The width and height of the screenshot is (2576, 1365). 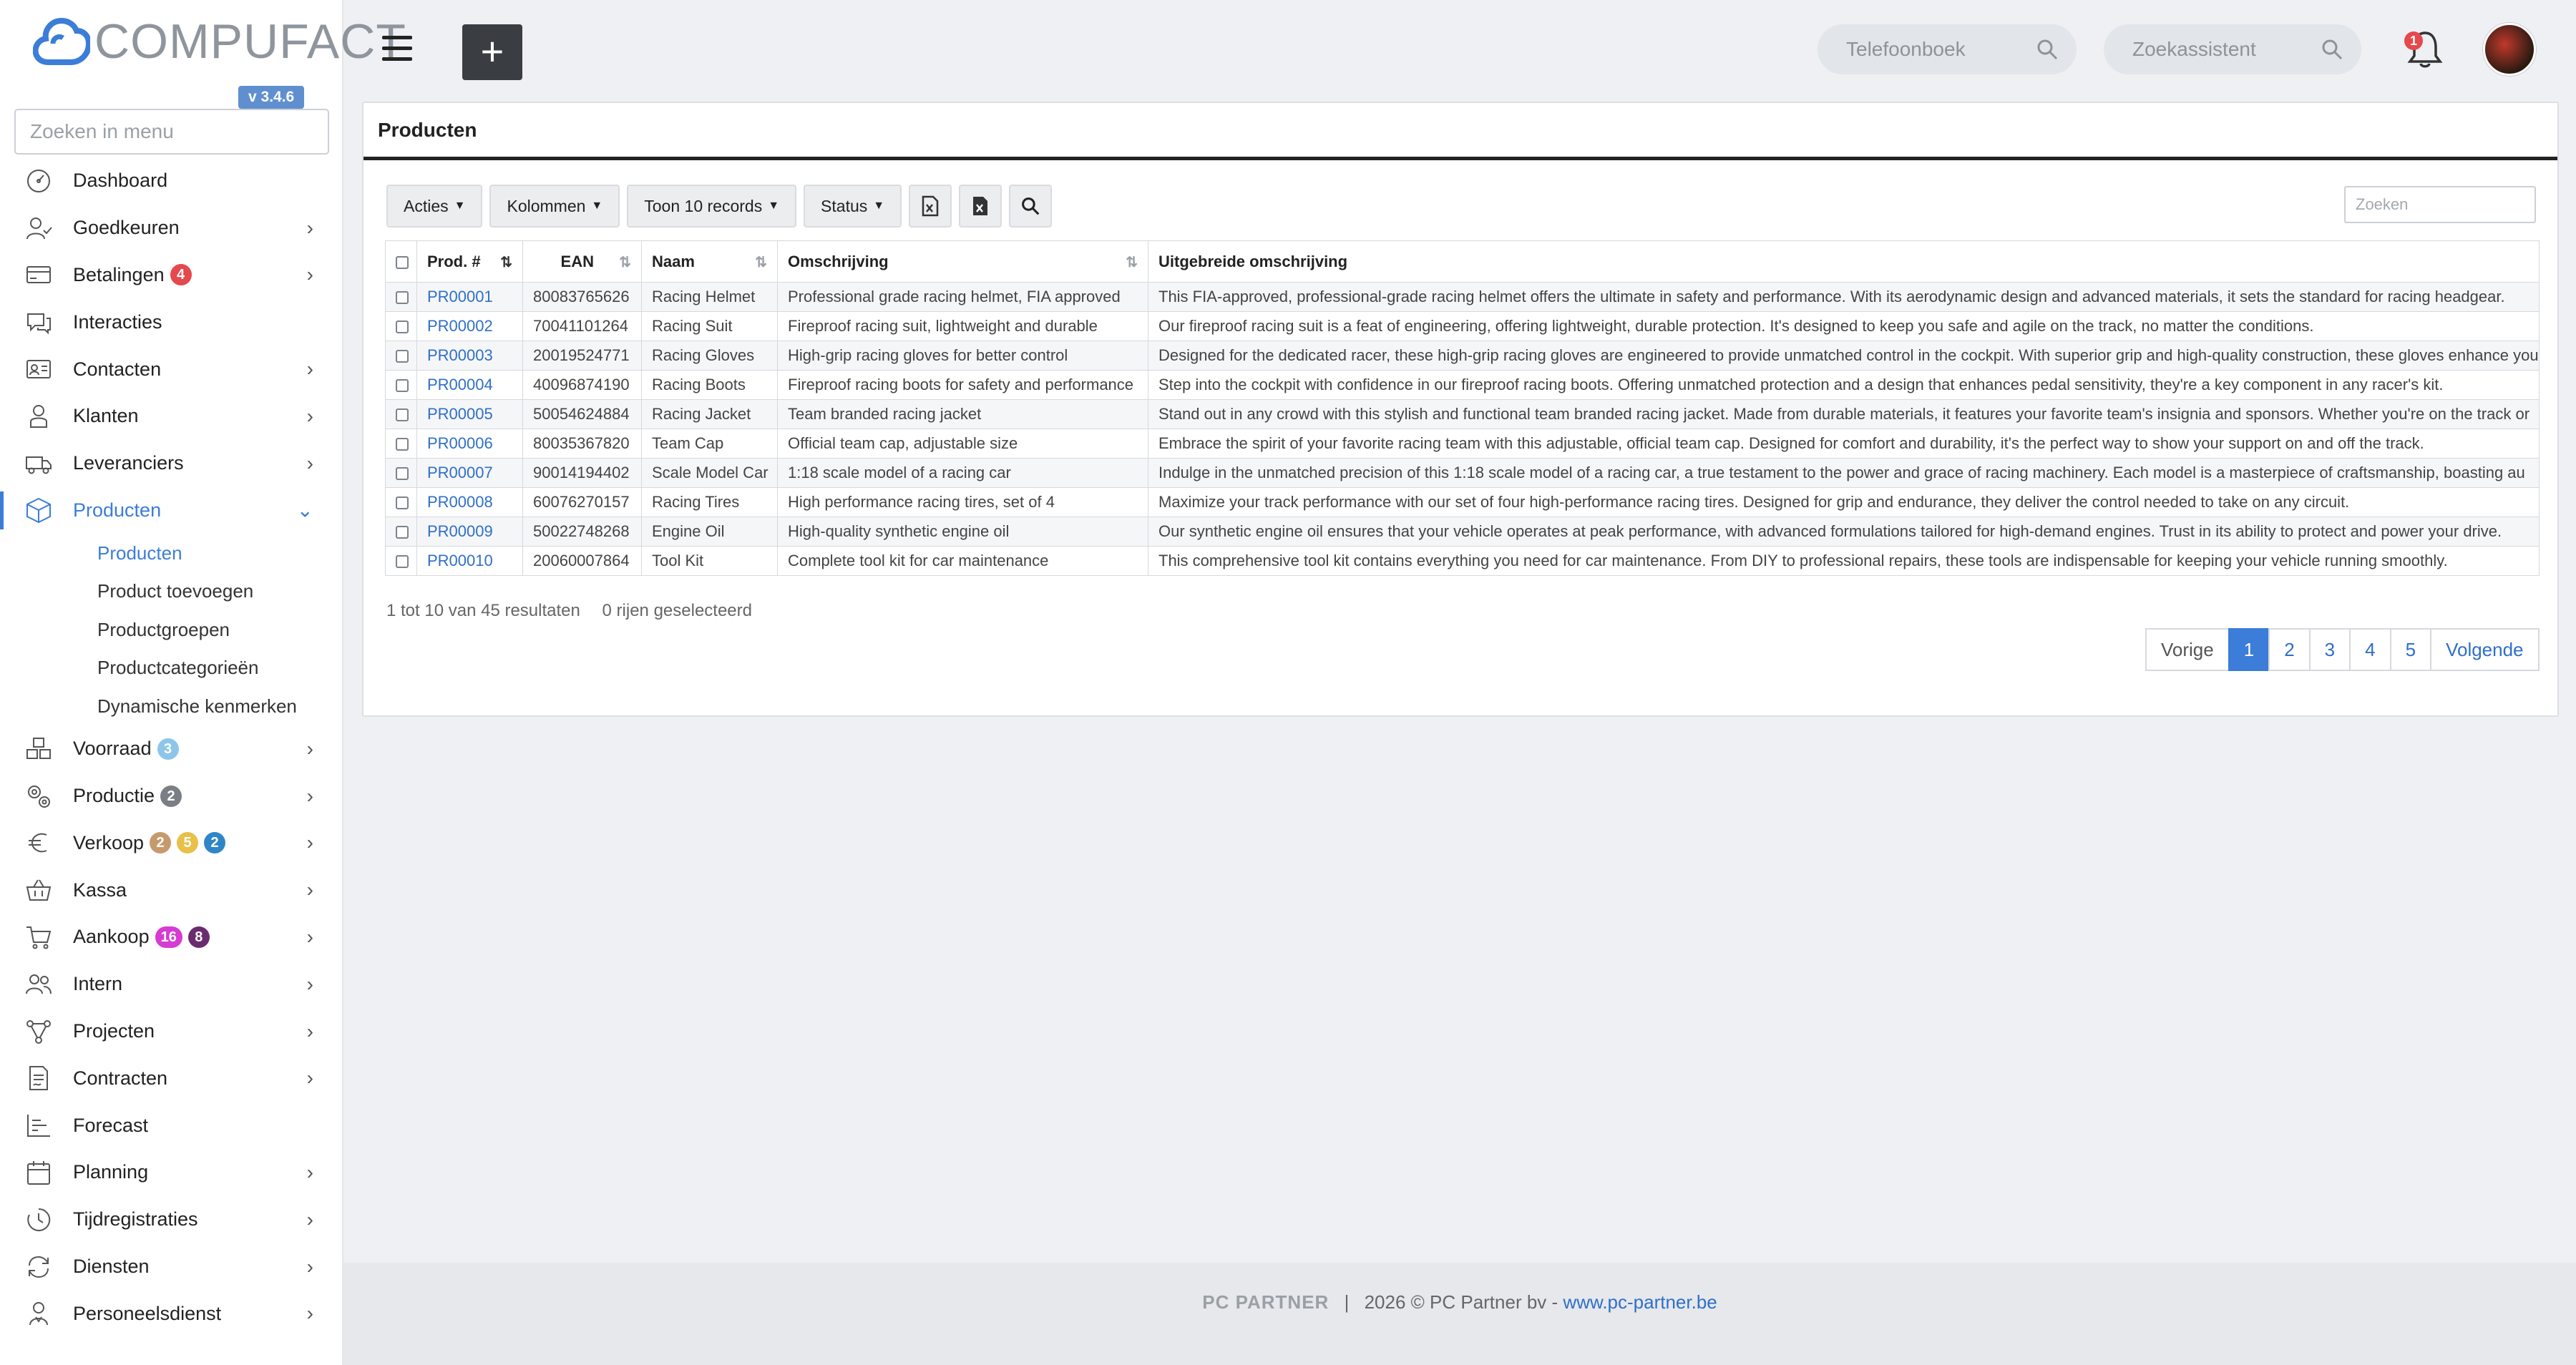 I want to click on sidebar-item-forecast: Forecast, so click(x=171, y=1125).